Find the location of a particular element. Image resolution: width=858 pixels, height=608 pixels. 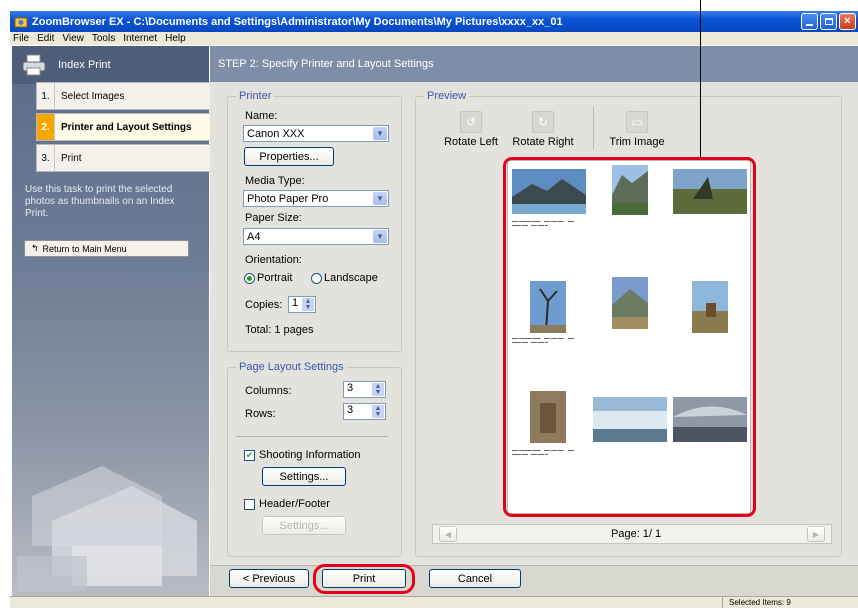

menu-file: File is located at coordinates (21, 38).